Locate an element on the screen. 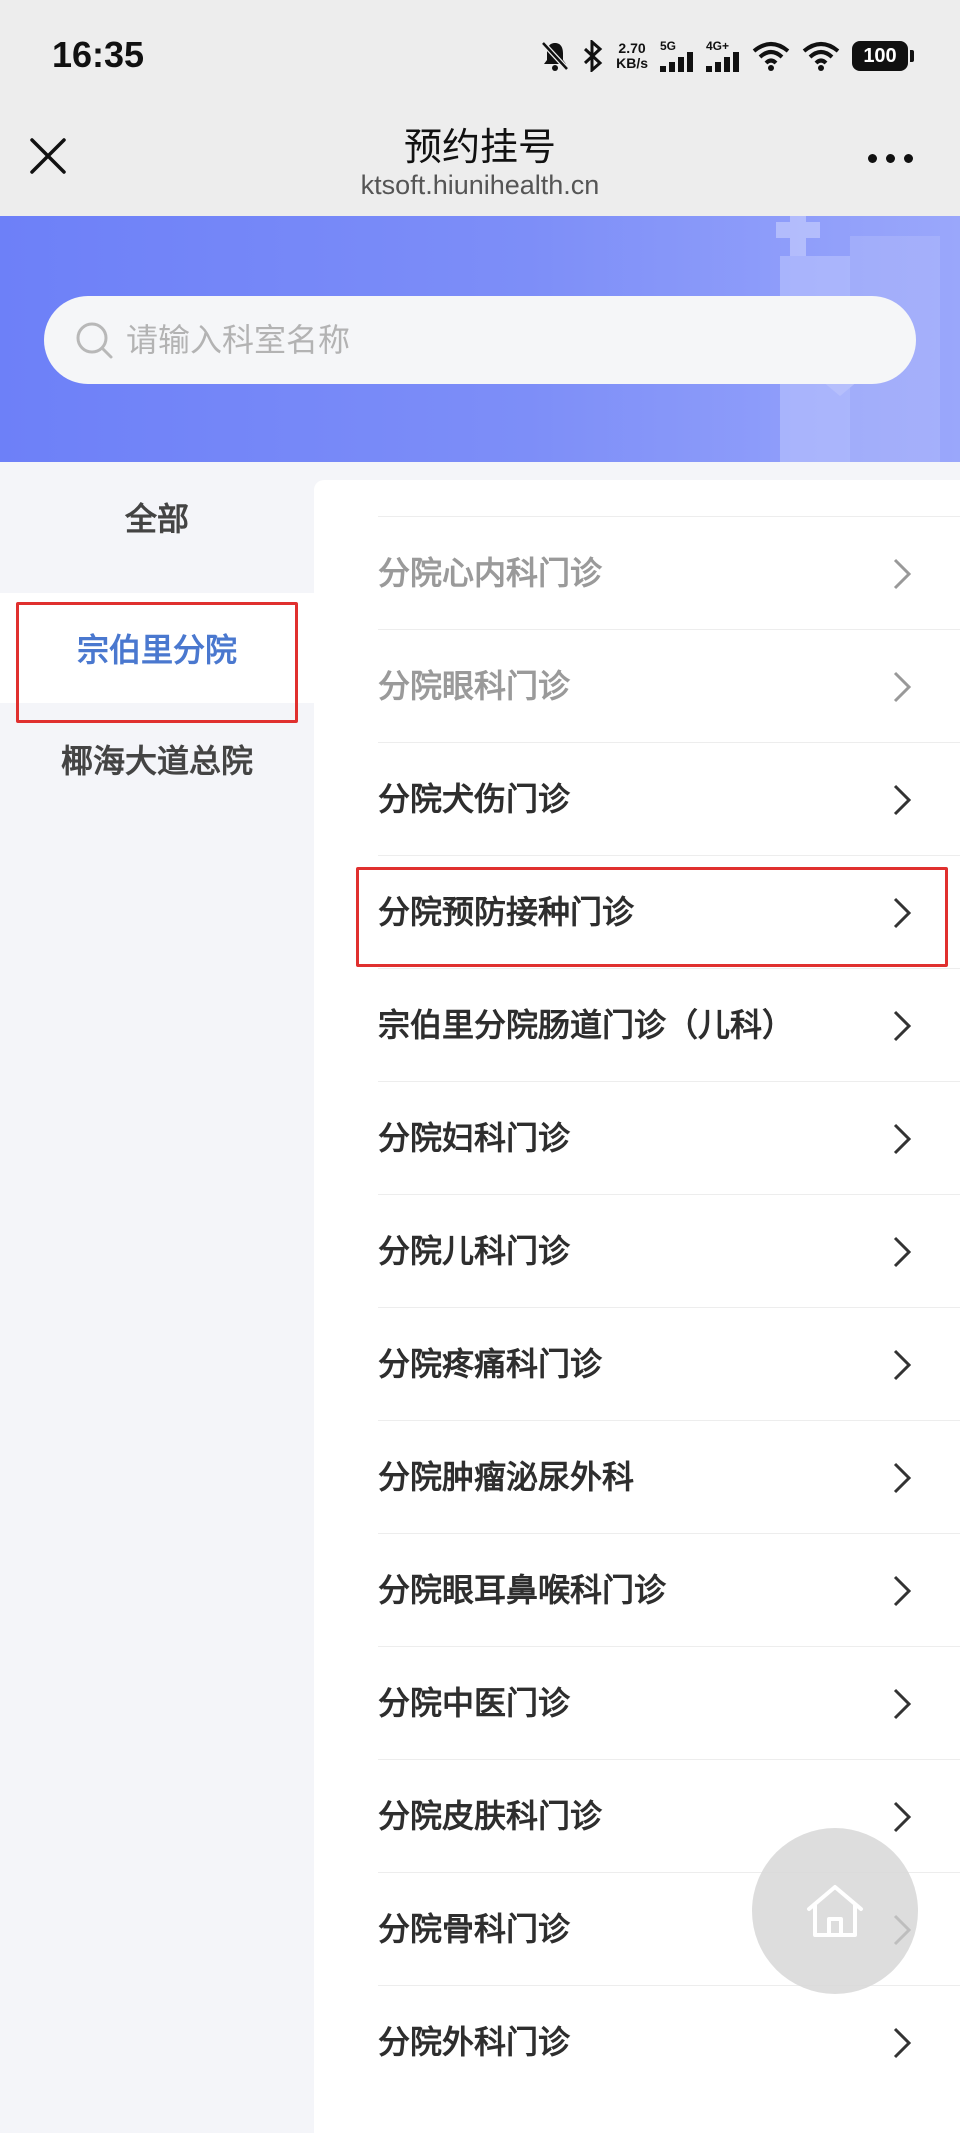 This screenshot has width=960, height=2133. department-label: 分院儿科门诊 is located at coordinates (474, 1251).